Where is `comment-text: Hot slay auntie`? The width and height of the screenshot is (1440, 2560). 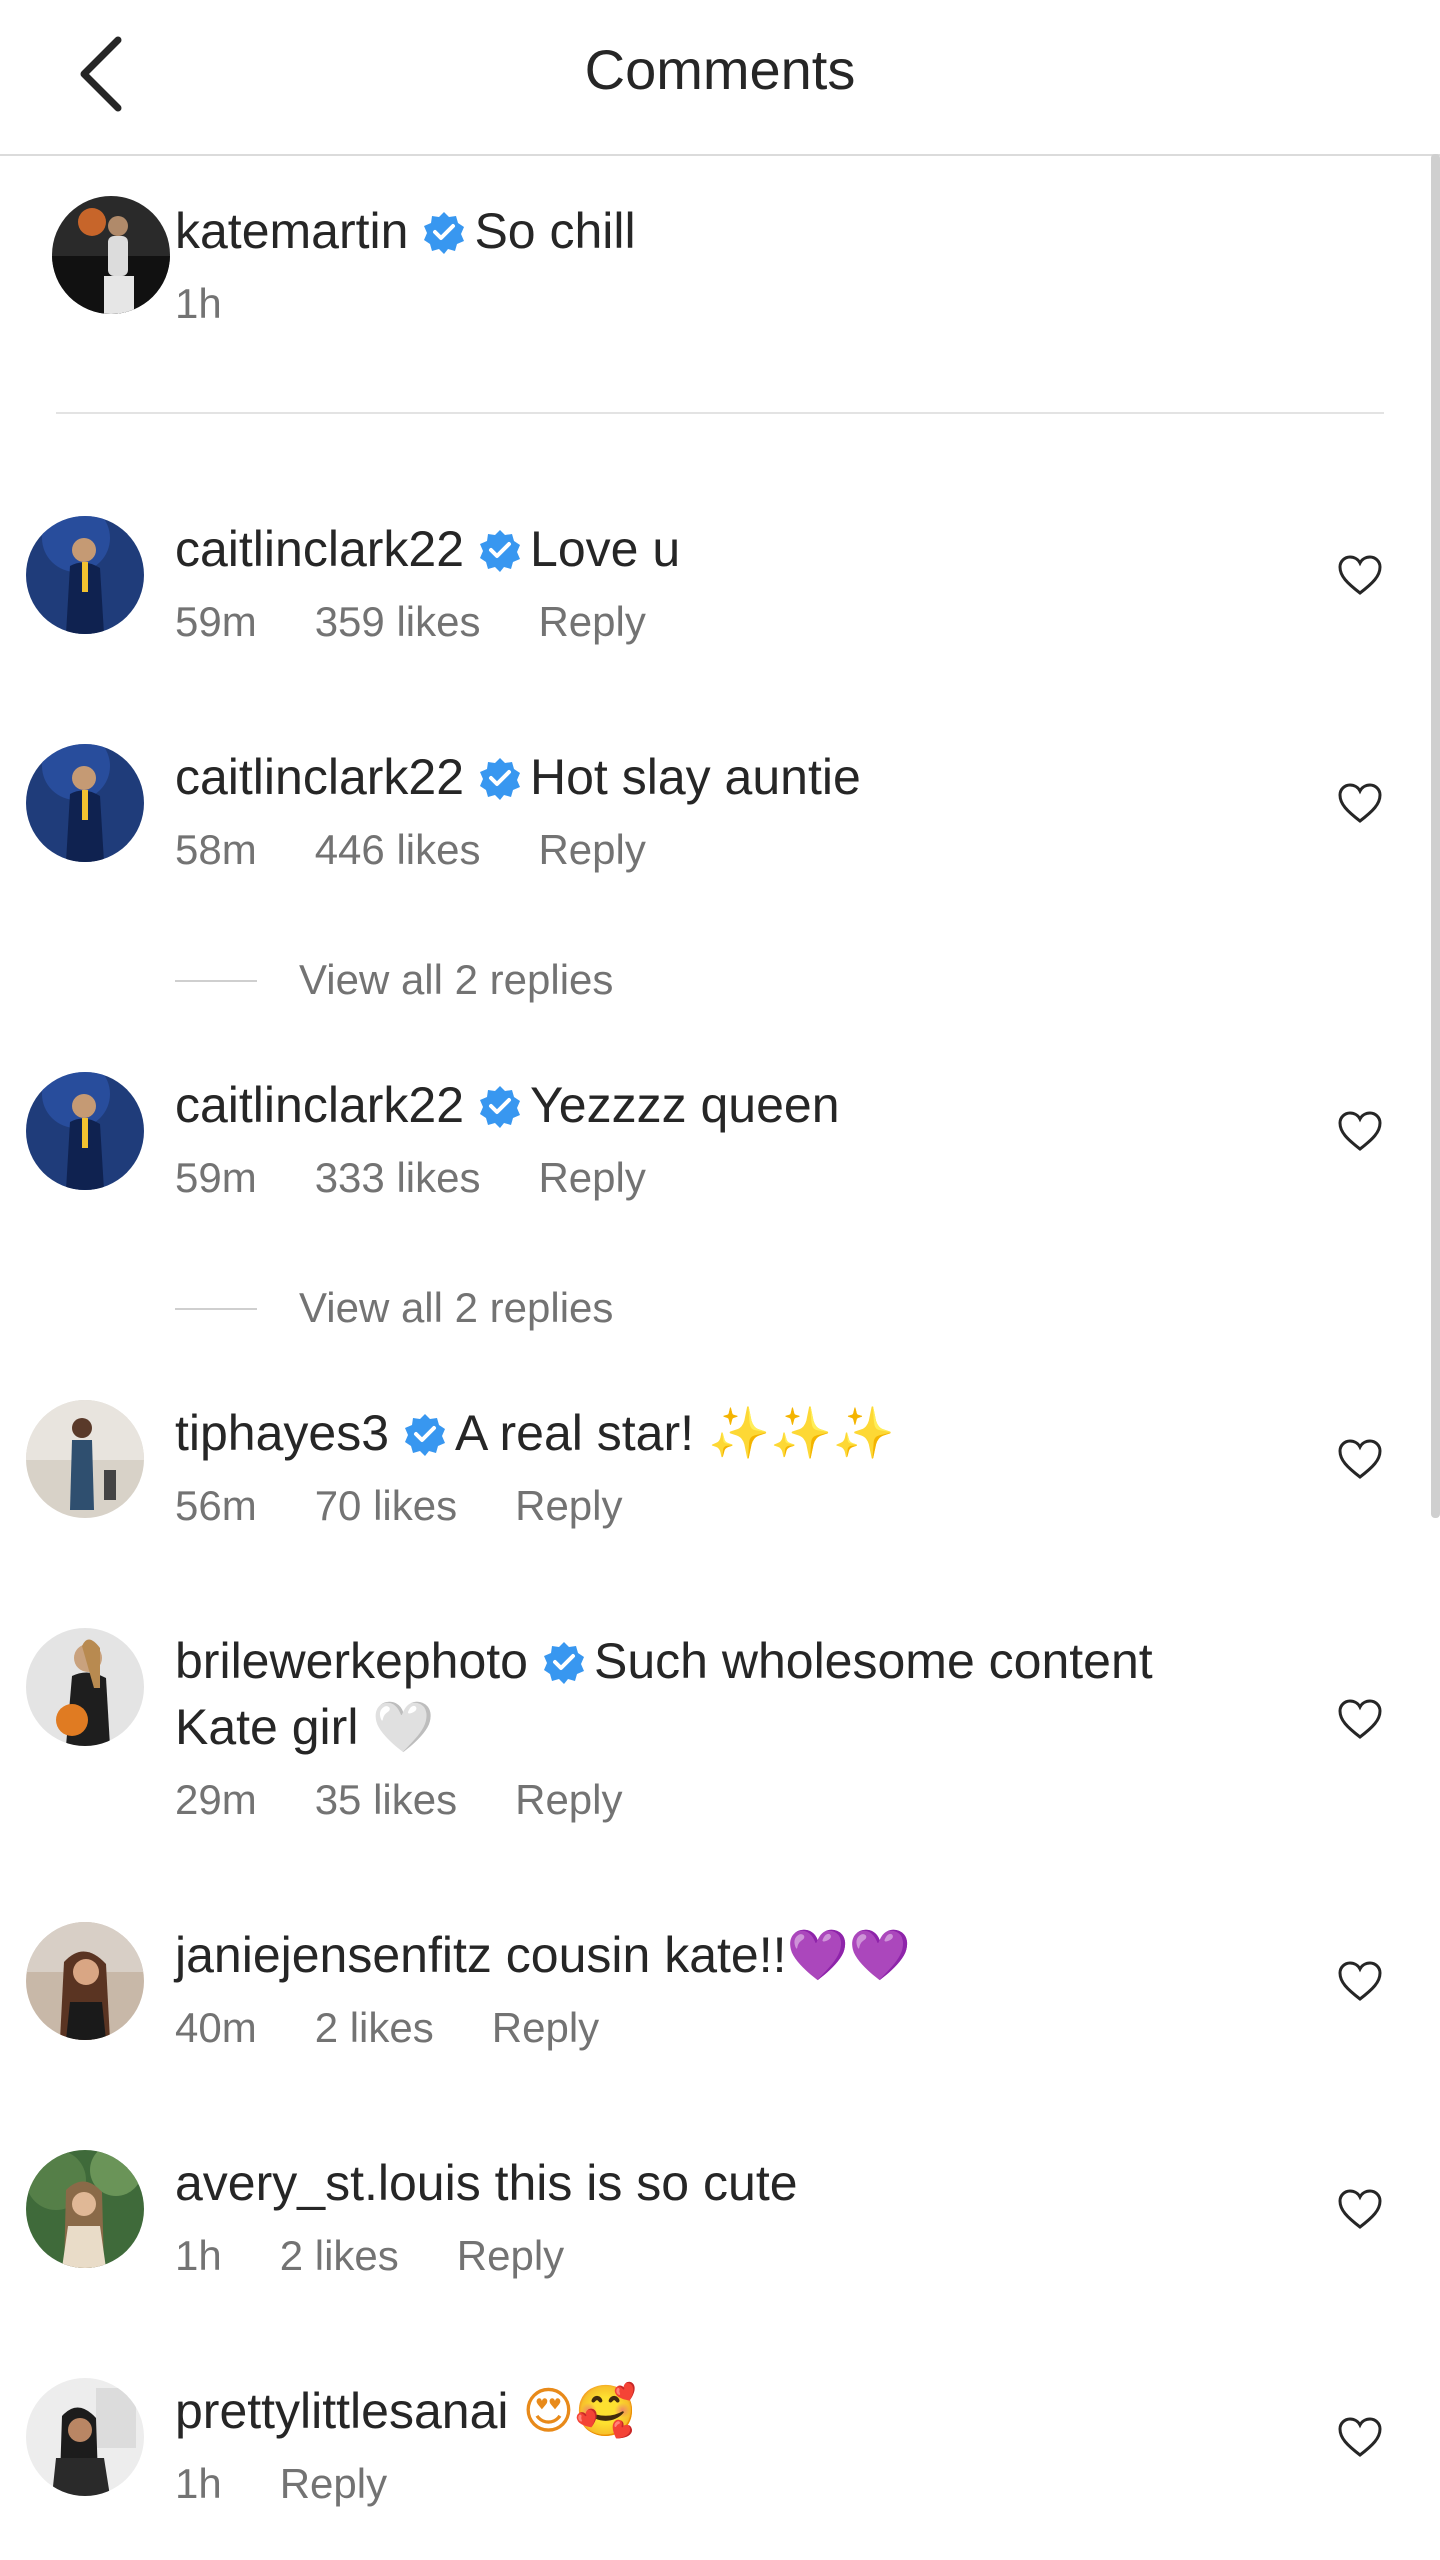
comment-text: Hot slay auntie is located at coordinates (695, 777).